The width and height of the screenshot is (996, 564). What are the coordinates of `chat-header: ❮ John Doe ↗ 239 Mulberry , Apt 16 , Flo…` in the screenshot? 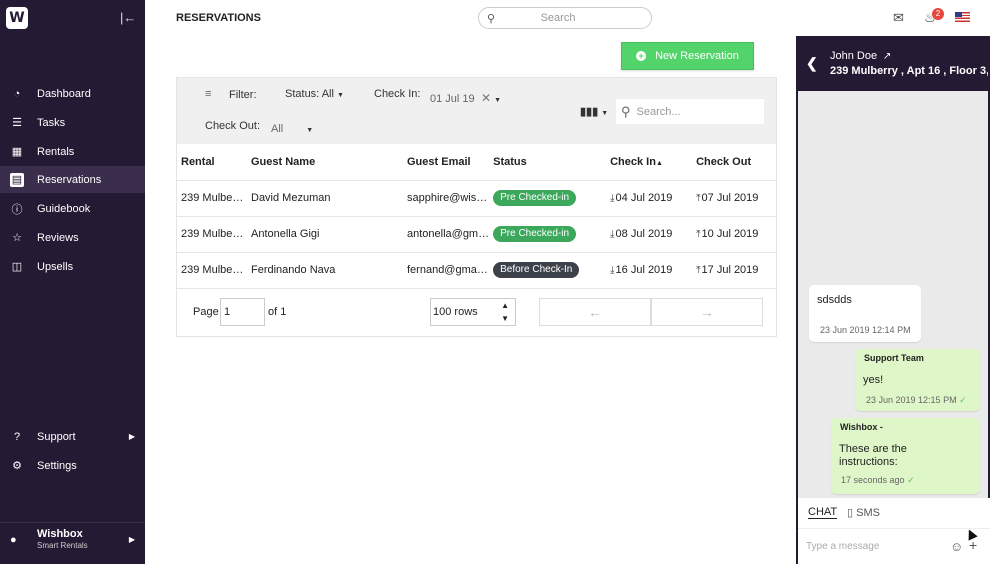 It's located at (894, 63).